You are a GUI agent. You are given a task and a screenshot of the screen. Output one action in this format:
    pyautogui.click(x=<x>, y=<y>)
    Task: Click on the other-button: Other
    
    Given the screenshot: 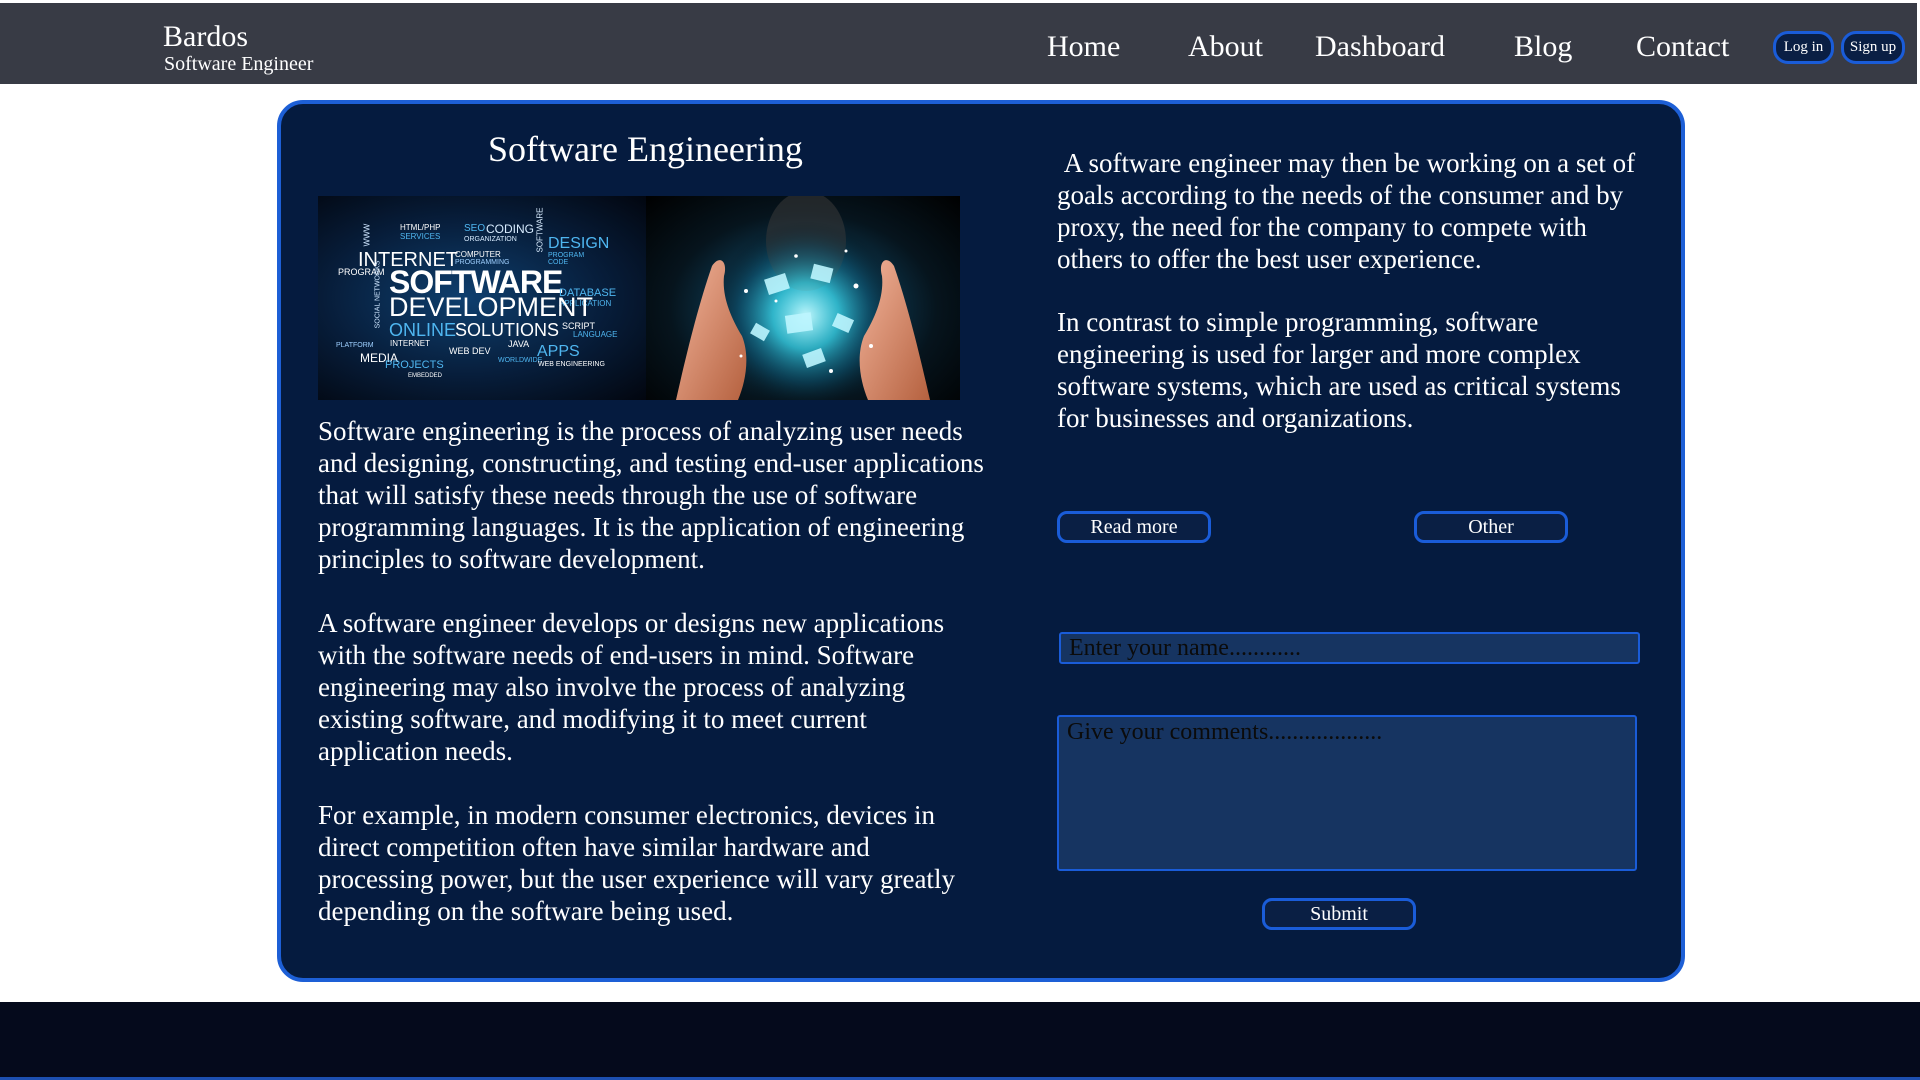 What is the action you would take?
    pyautogui.click(x=1491, y=527)
    